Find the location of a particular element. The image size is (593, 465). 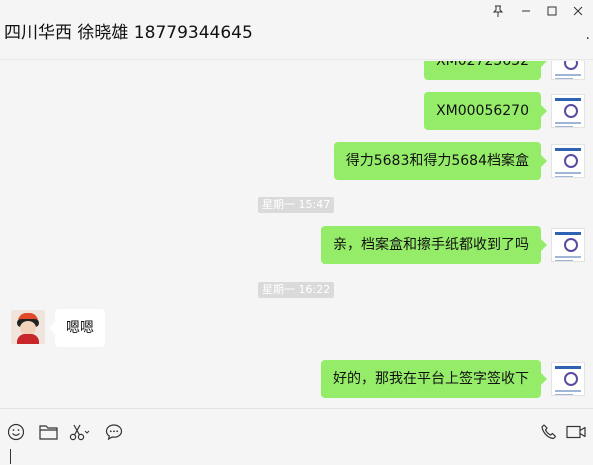

message-bubble-out: 得力5683和得力5684档案盒 is located at coordinates (440, 161).